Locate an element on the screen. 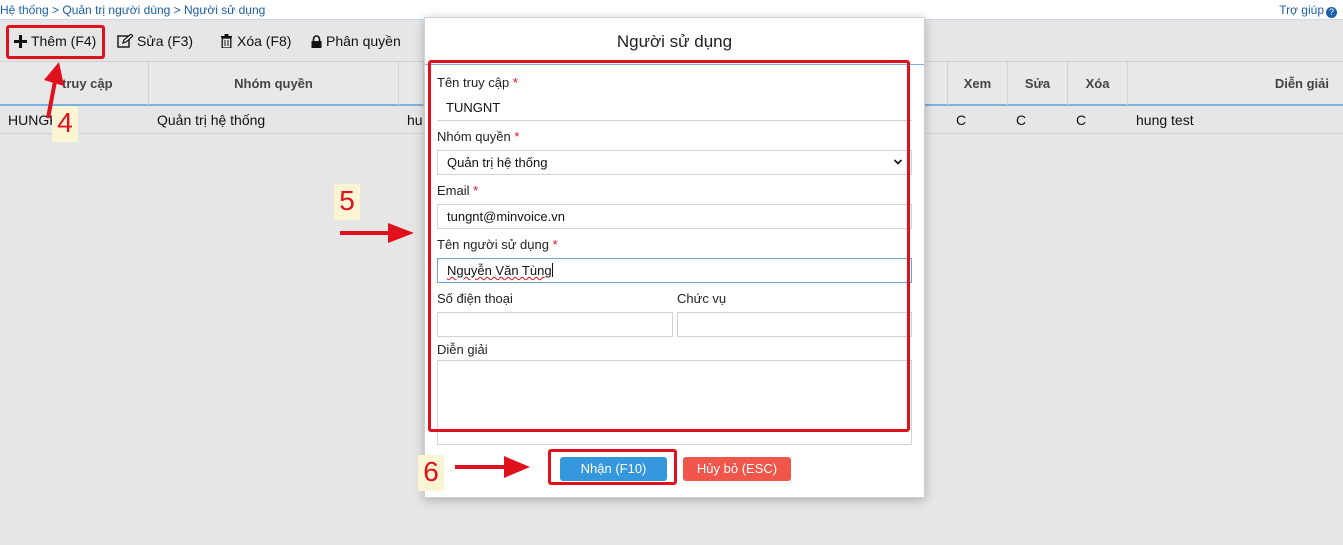 This screenshot has height=545, width=1343. col-edit: Sửa is located at coordinates (1038, 83).